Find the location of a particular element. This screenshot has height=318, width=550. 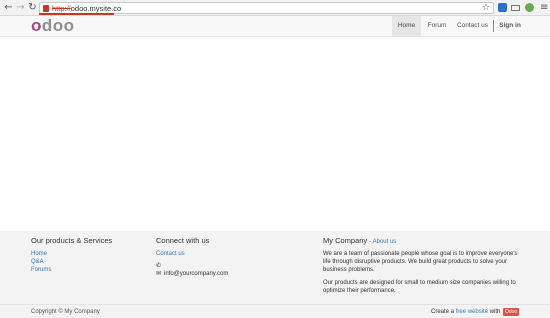

company-title: My Company - About us is located at coordinates (359, 241).